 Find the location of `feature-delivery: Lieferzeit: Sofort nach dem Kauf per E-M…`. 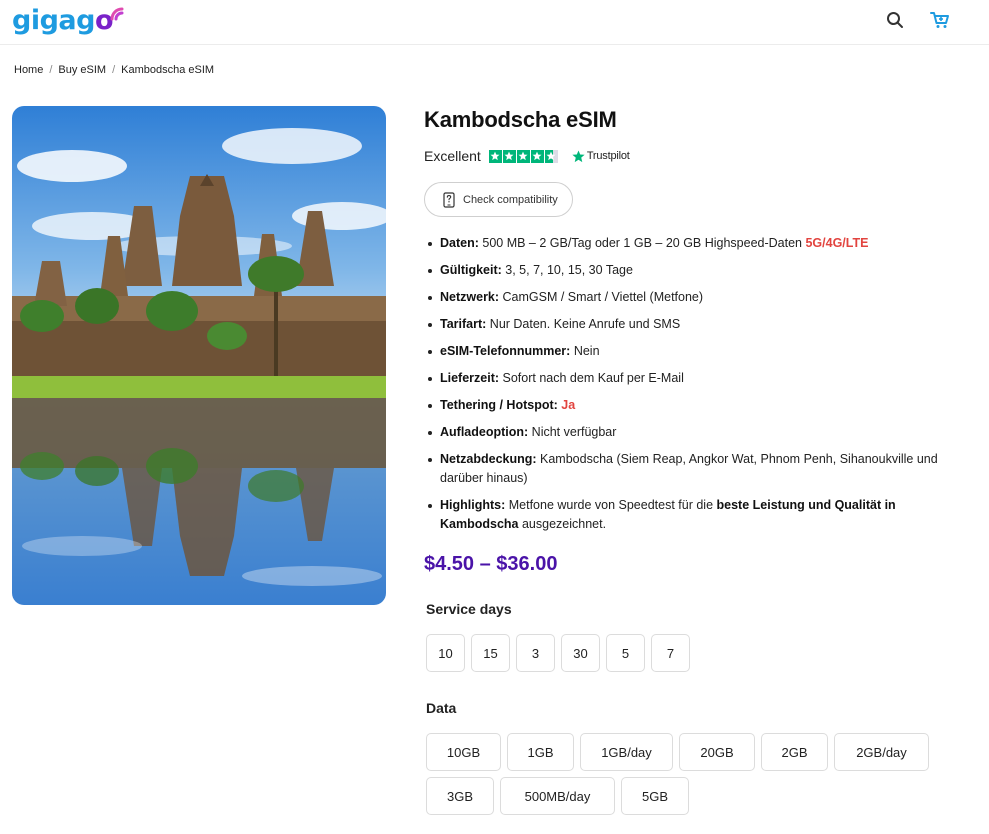

feature-delivery: Lieferzeit: Sofort nach dem Kauf per E-M… is located at coordinates (696, 378).